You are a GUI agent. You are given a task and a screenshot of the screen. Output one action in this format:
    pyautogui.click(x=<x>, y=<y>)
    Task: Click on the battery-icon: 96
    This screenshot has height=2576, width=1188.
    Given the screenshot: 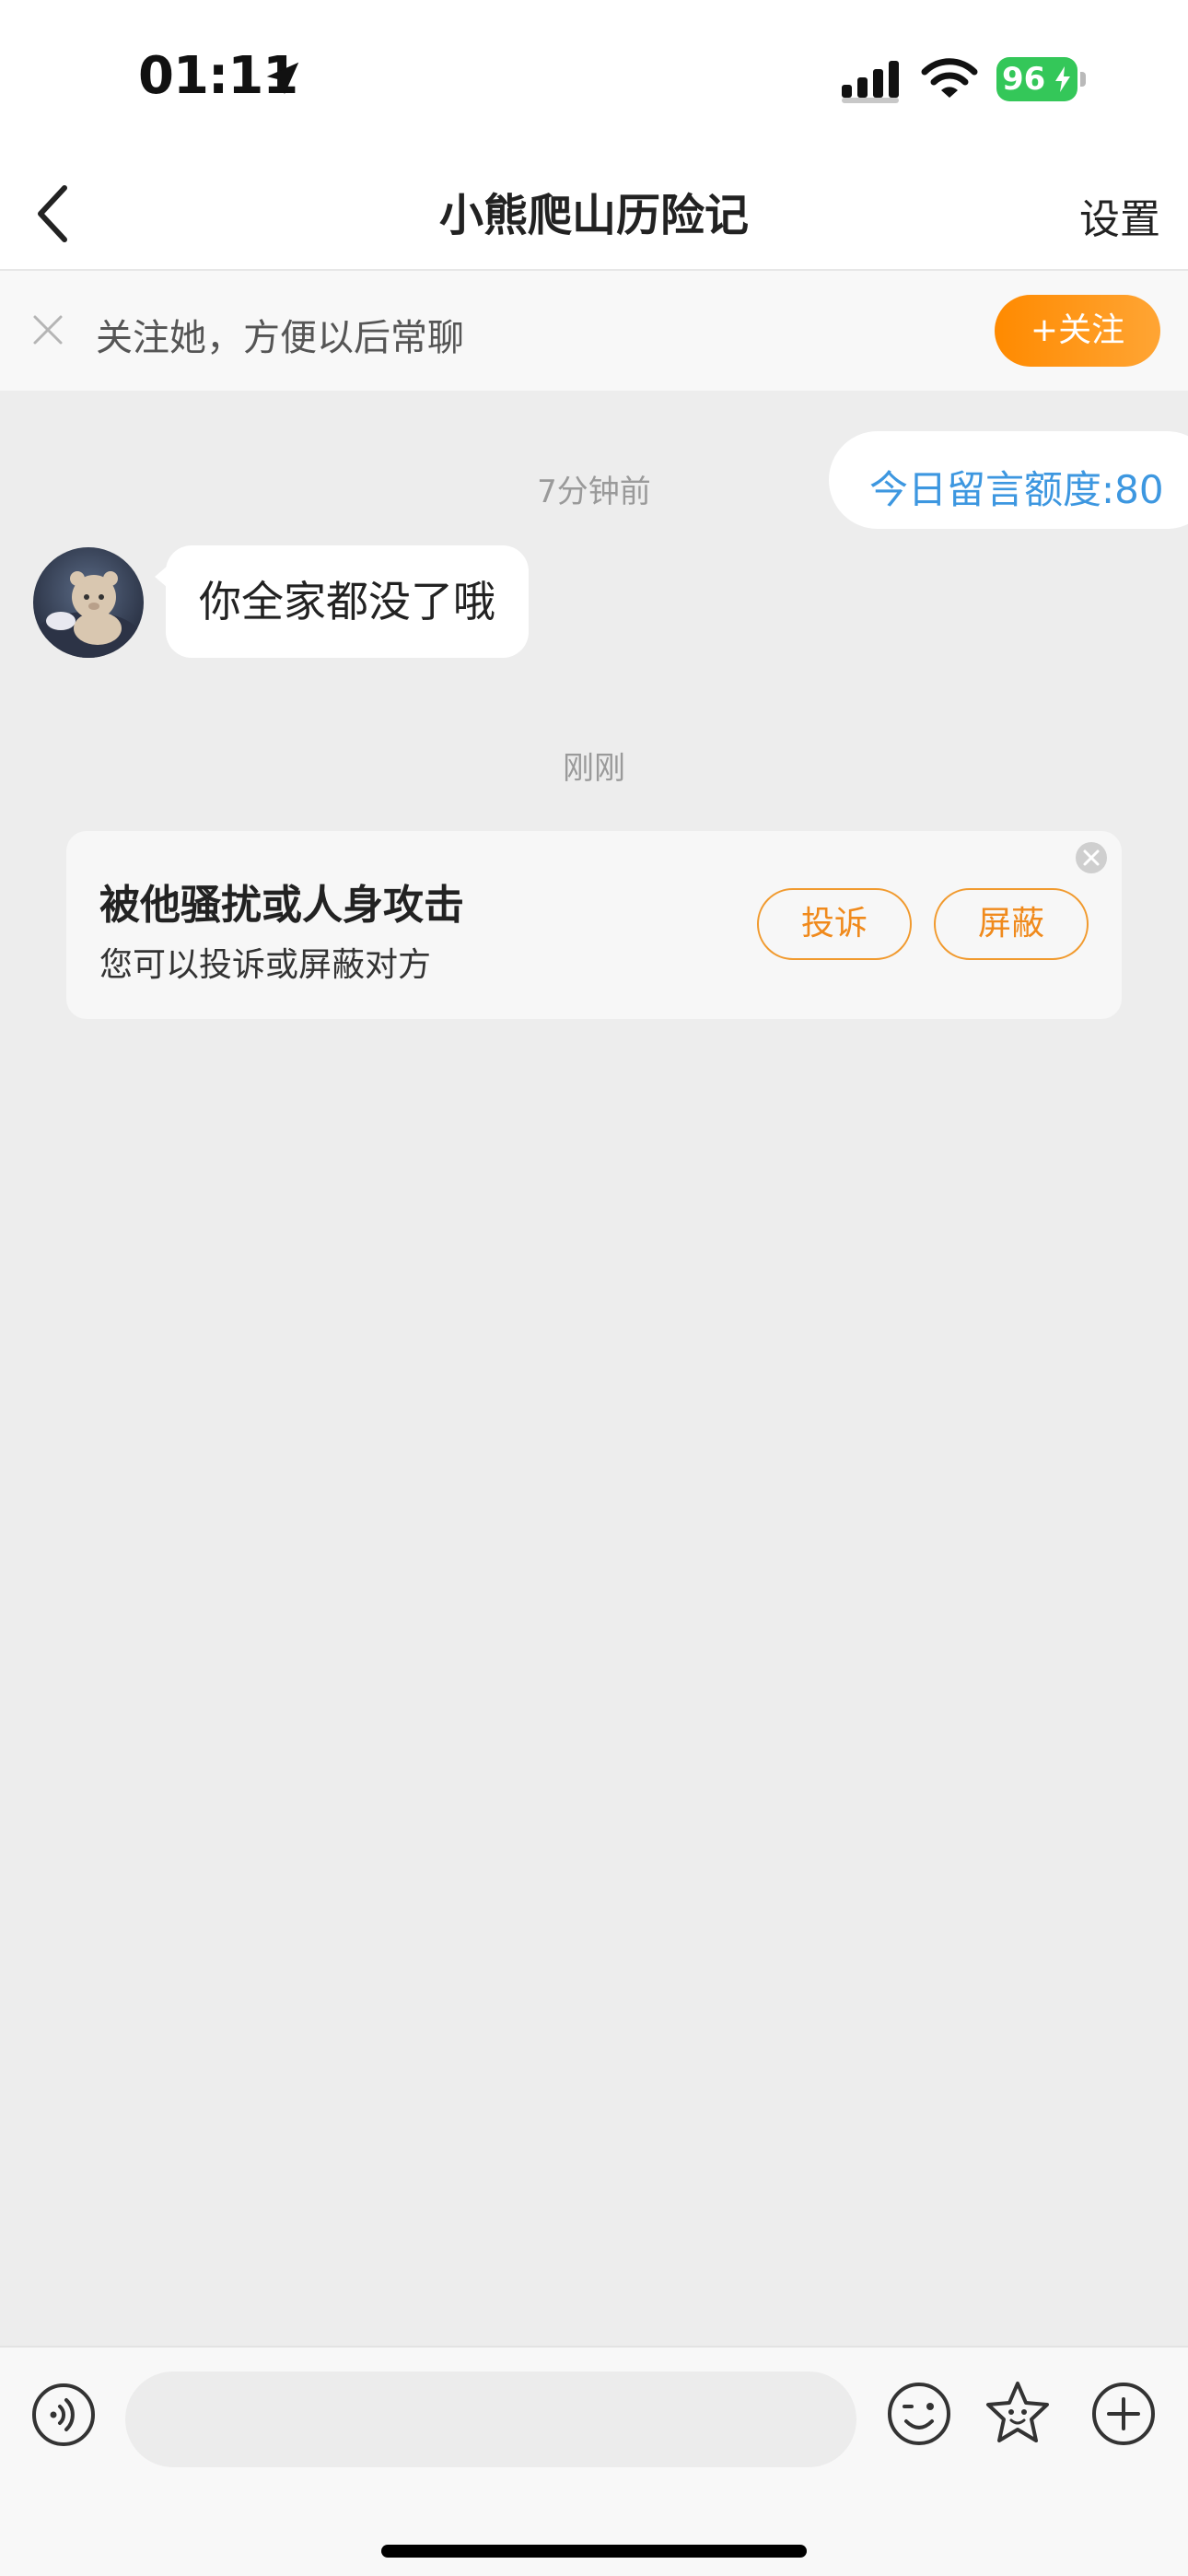 What is the action you would take?
    pyautogui.click(x=1041, y=79)
    